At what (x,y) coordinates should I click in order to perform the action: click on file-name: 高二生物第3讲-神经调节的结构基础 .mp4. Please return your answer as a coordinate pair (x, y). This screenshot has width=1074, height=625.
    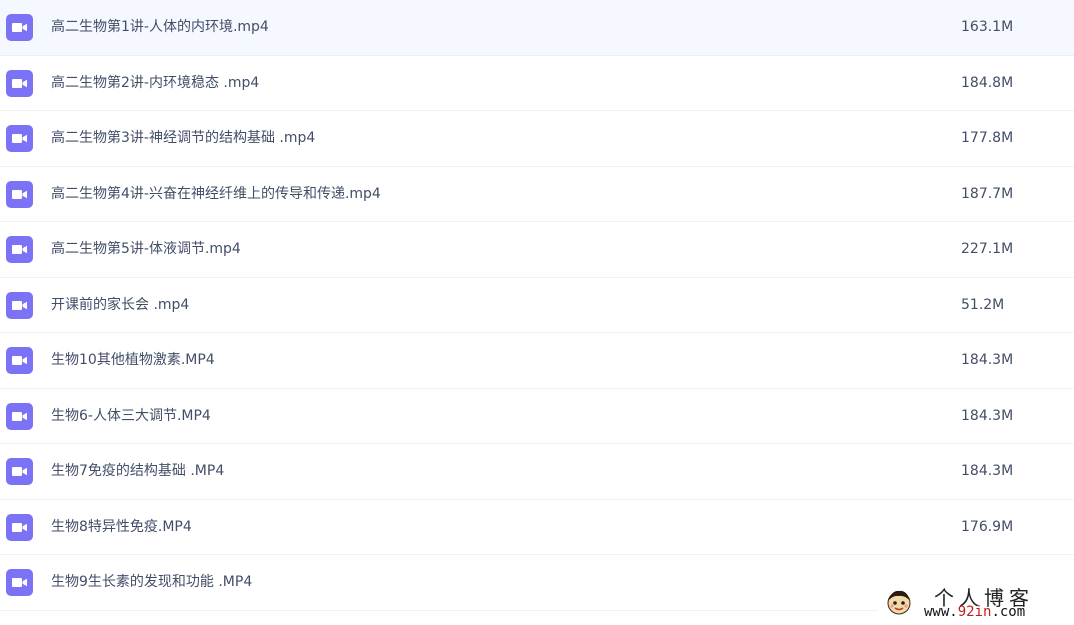
    Looking at the image, I should click on (183, 138).